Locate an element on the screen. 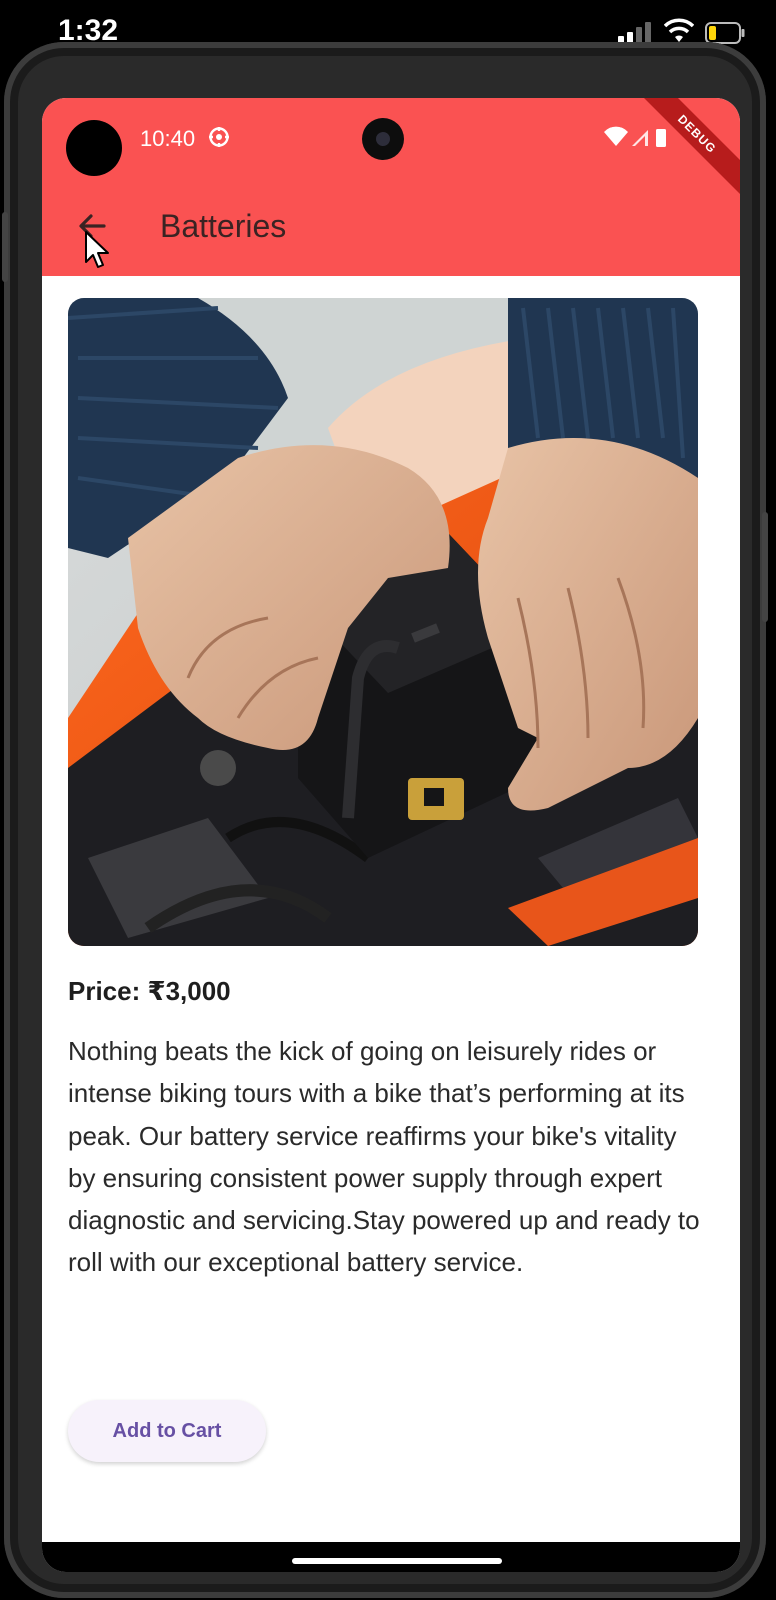  power-button is located at coordinates (765, 567).